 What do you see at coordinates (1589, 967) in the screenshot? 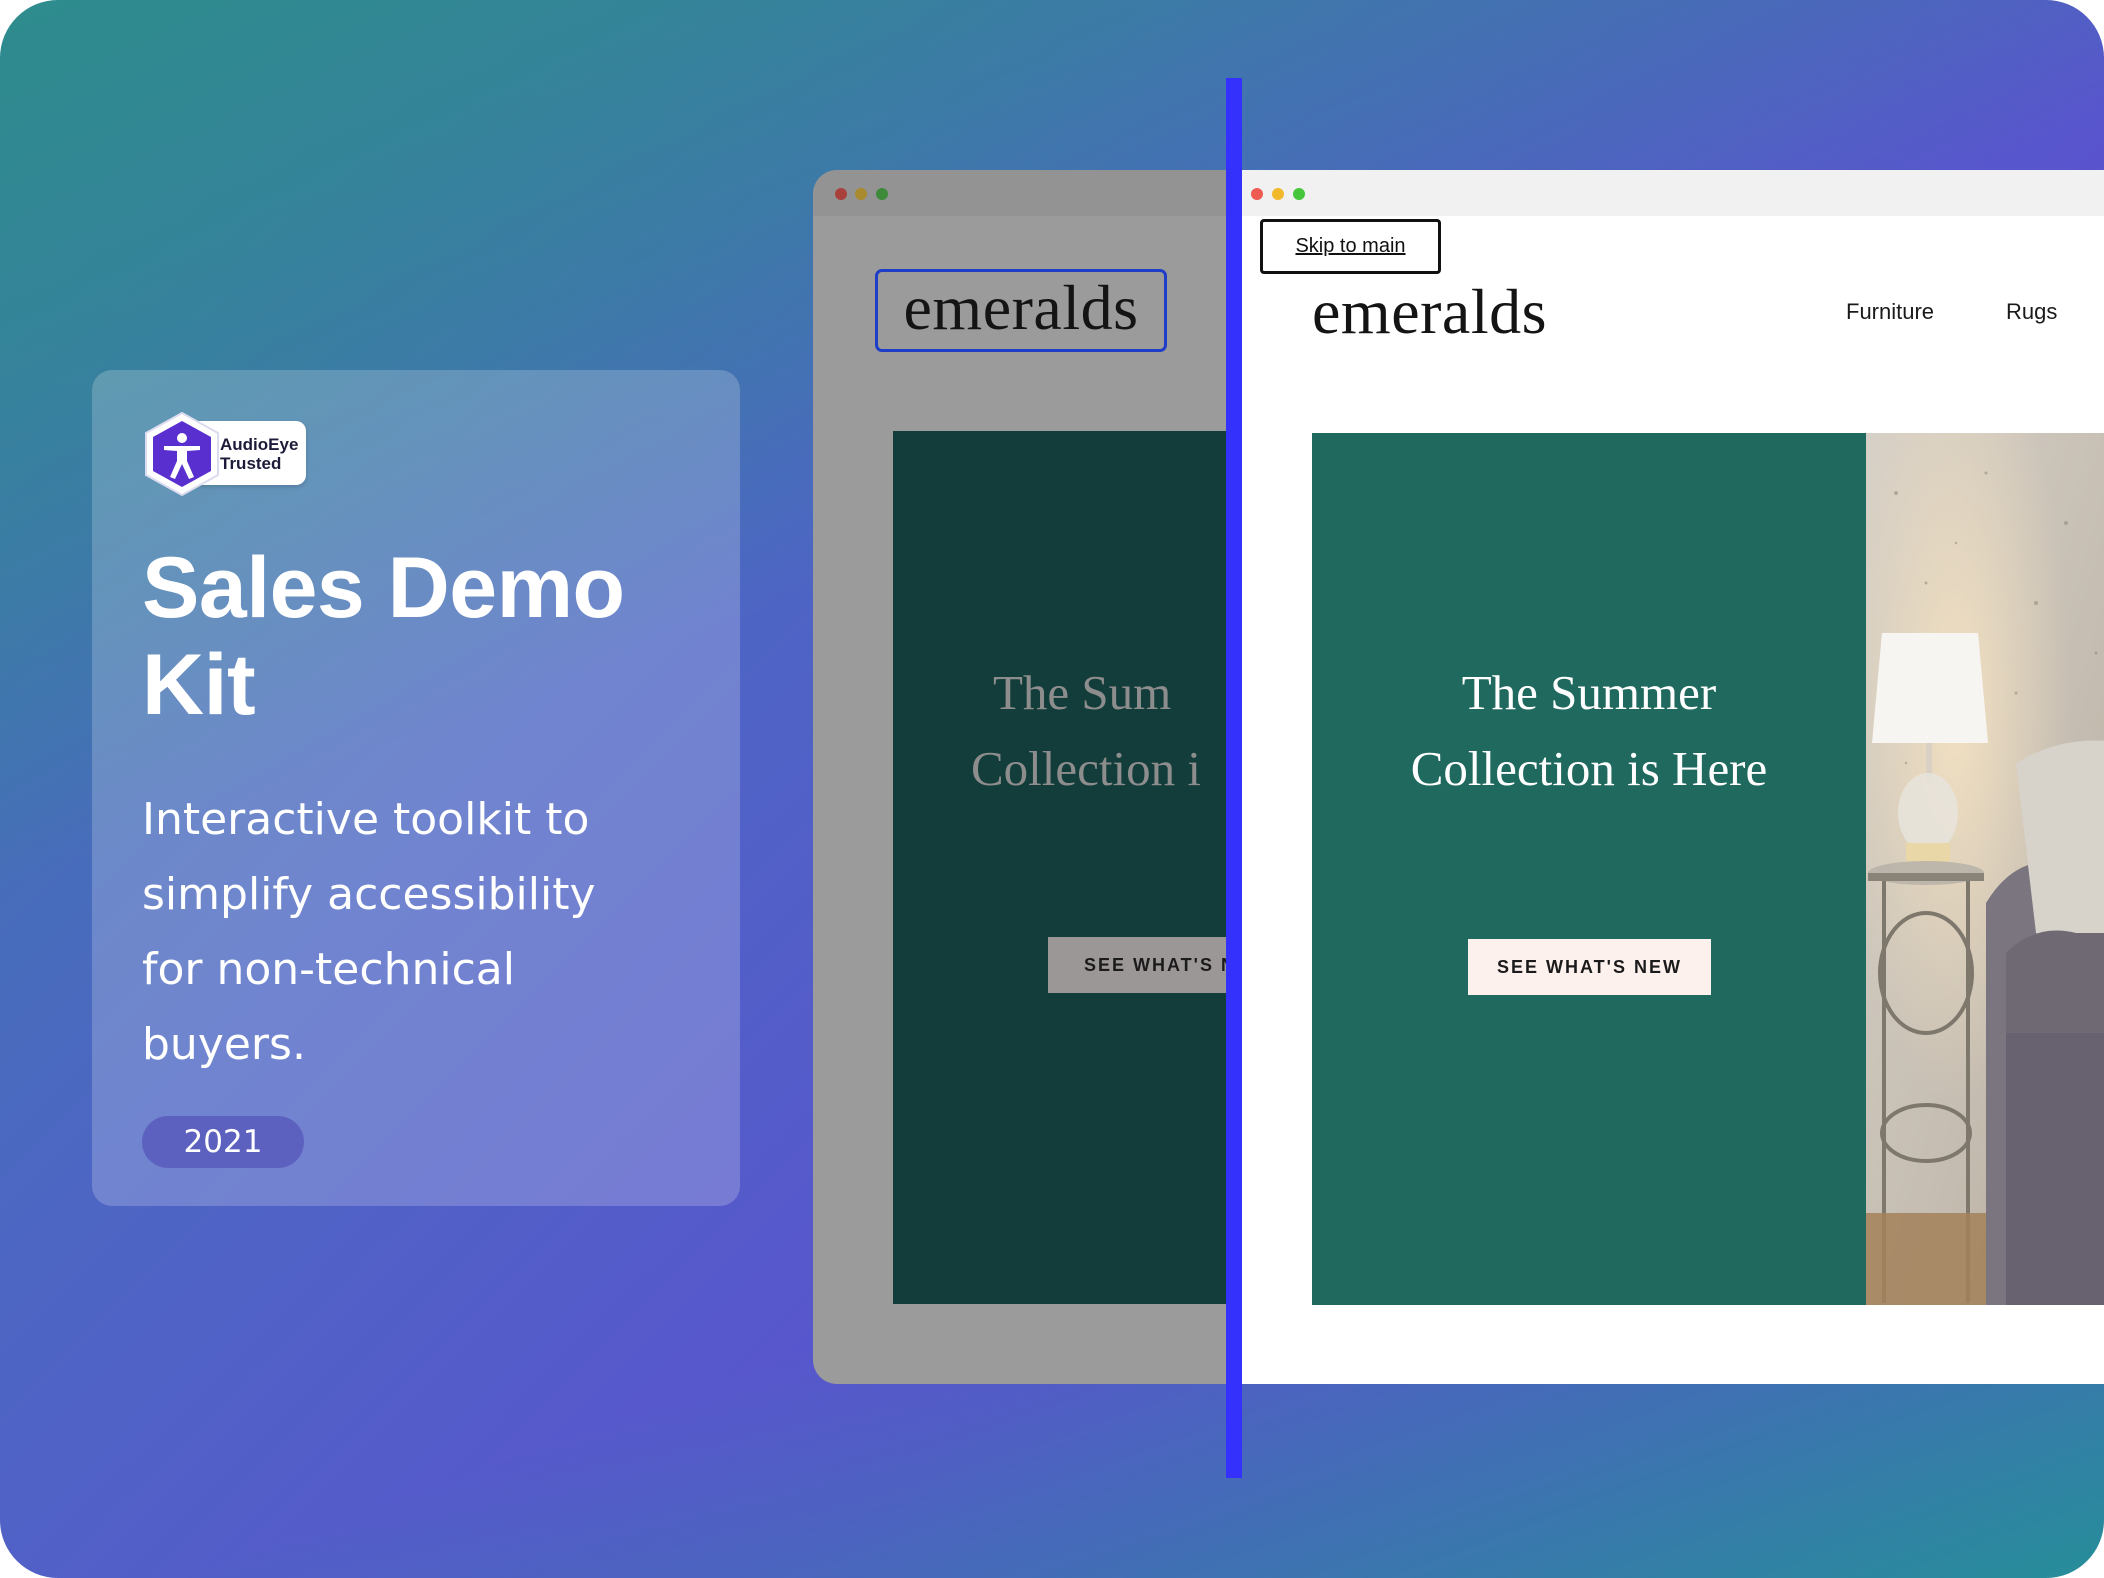
I see `see-whats-new-button: SEE WHAT'S NEW` at bounding box center [1589, 967].